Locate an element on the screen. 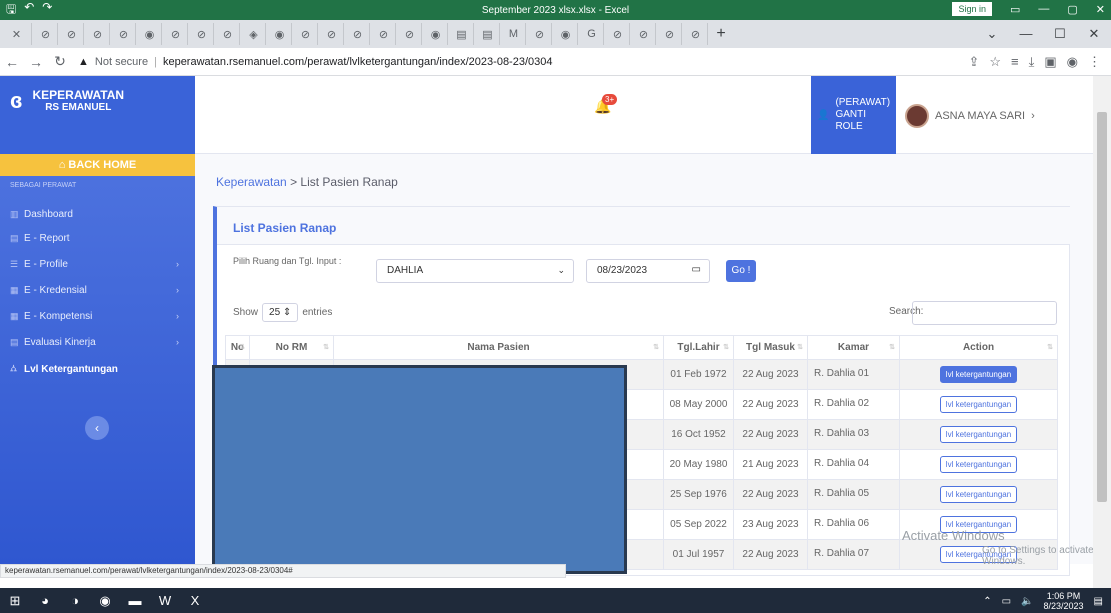  browser-tab: G is located at coordinates (592, 34).